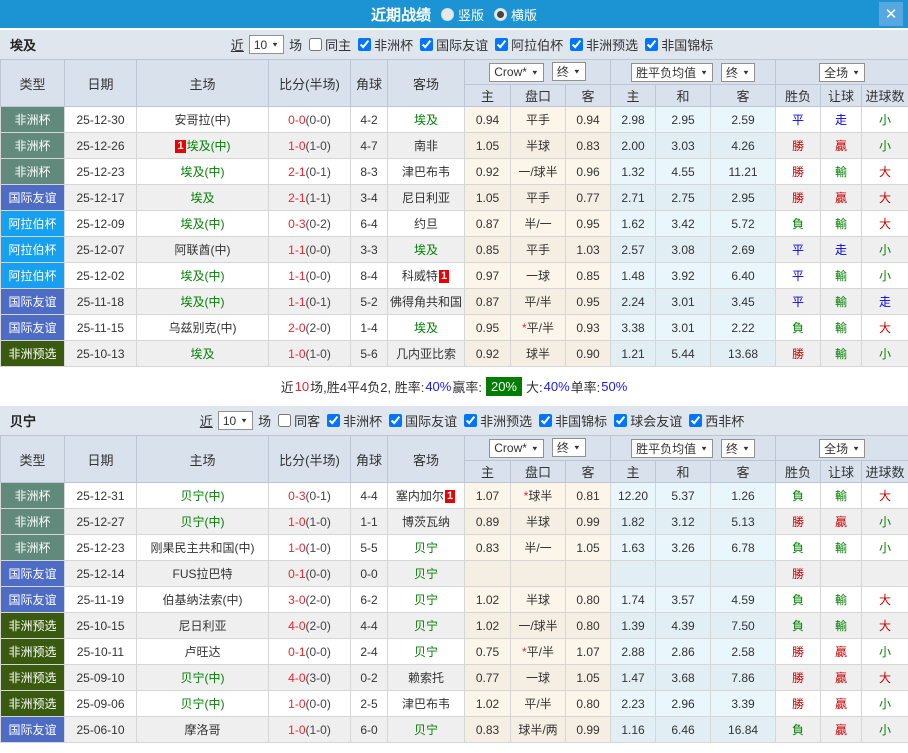  What do you see at coordinates (743, 547) in the screenshot?
I see `cell-avg-away: 6.78` at bounding box center [743, 547].